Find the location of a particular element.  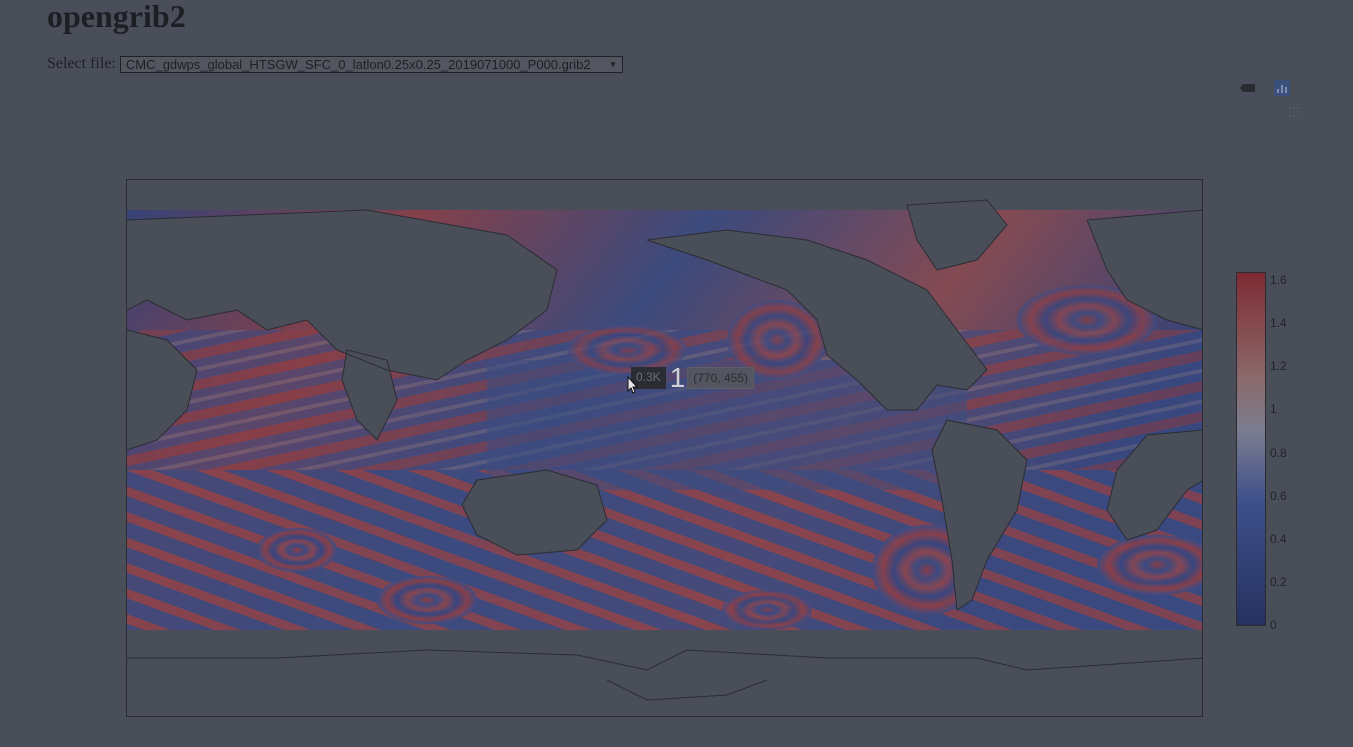

colorbar-tick-label: 0.4 is located at coordinates (1278, 538).